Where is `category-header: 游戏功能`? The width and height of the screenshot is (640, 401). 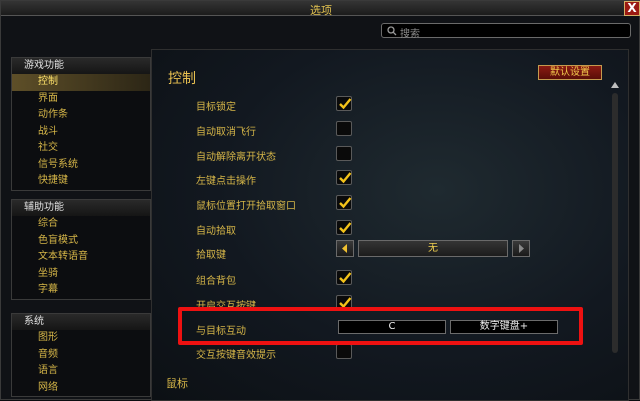 category-header: 游戏功能 is located at coordinates (81, 66).